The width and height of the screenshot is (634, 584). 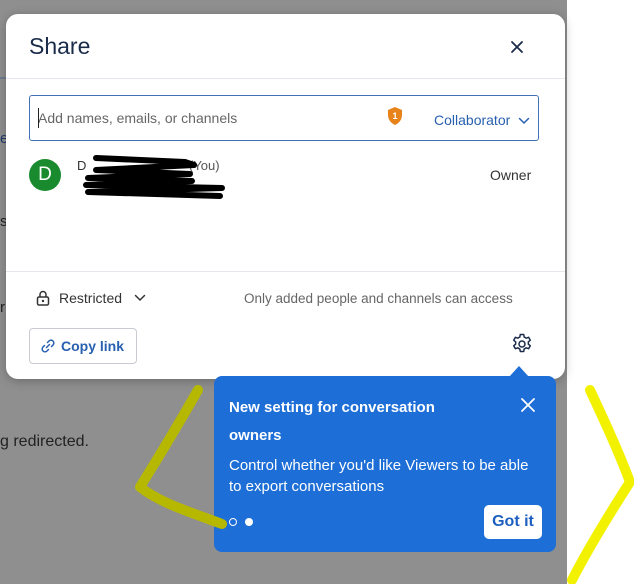 I want to click on avatar: D, so click(x=45, y=175).